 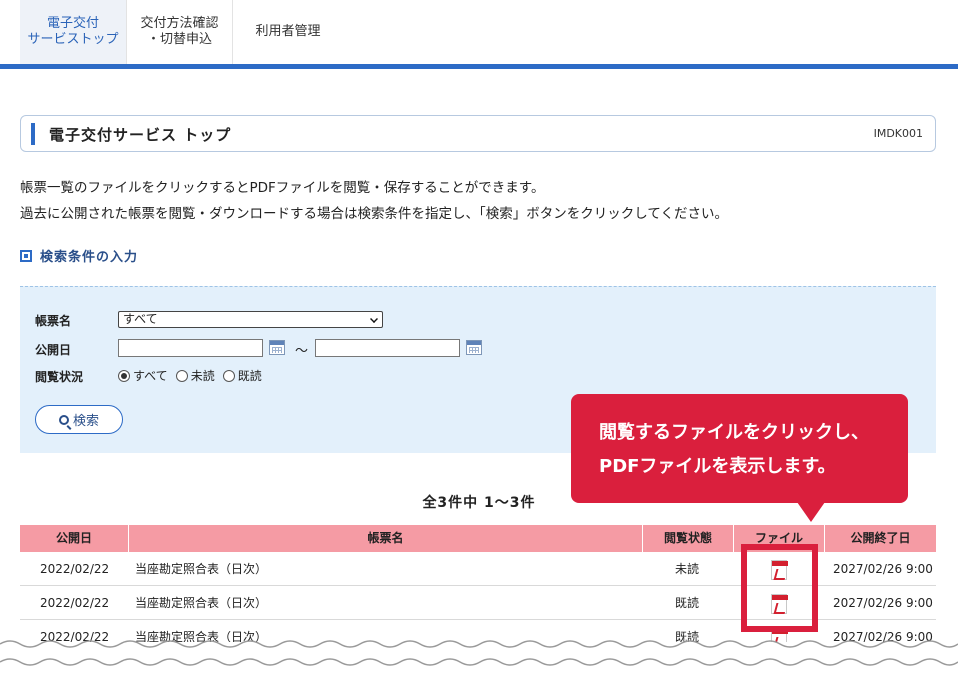 What do you see at coordinates (779, 588) in the screenshot?
I see `file-column-highlight` at bounding box center [779, 588].